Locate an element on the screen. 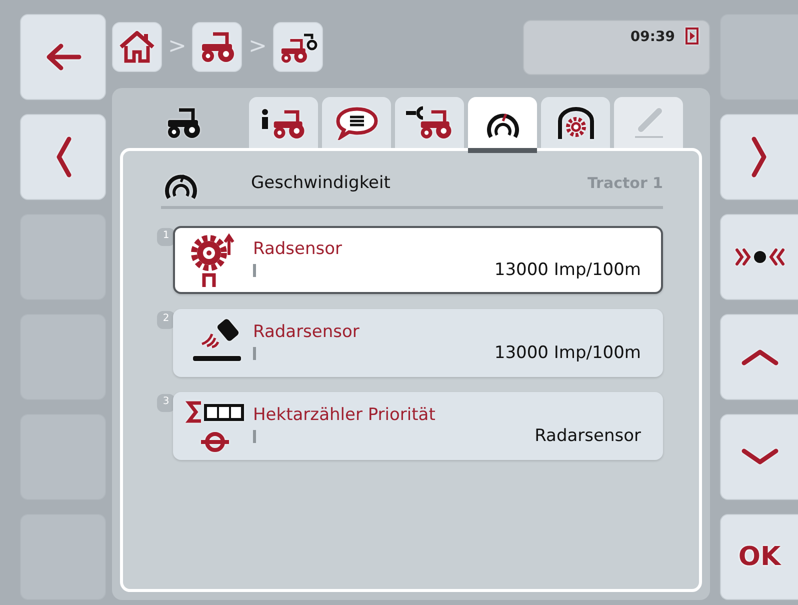 This screenshot has height=605, width=798. select-icon is located at coordinates (760, 257).